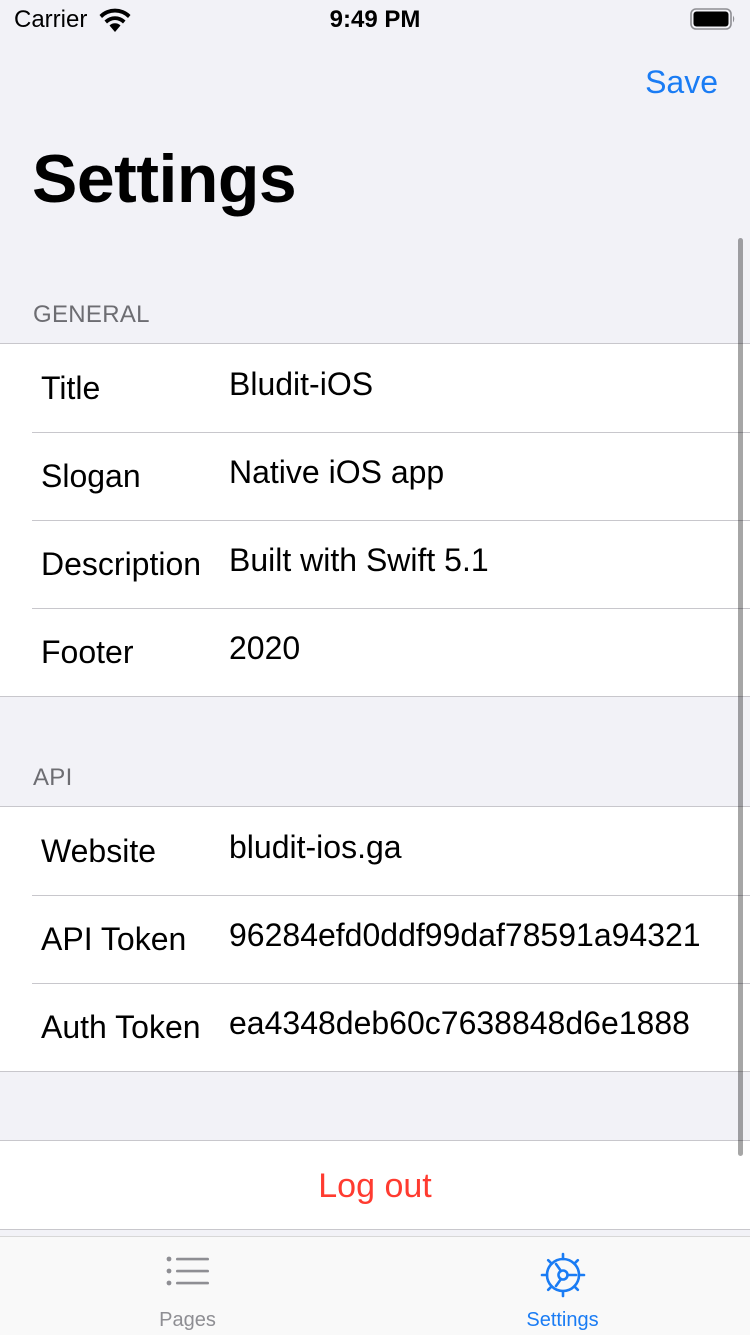 This screenshot has height=1335, width=750. I want to click on list-icon, so click(187, 1271).